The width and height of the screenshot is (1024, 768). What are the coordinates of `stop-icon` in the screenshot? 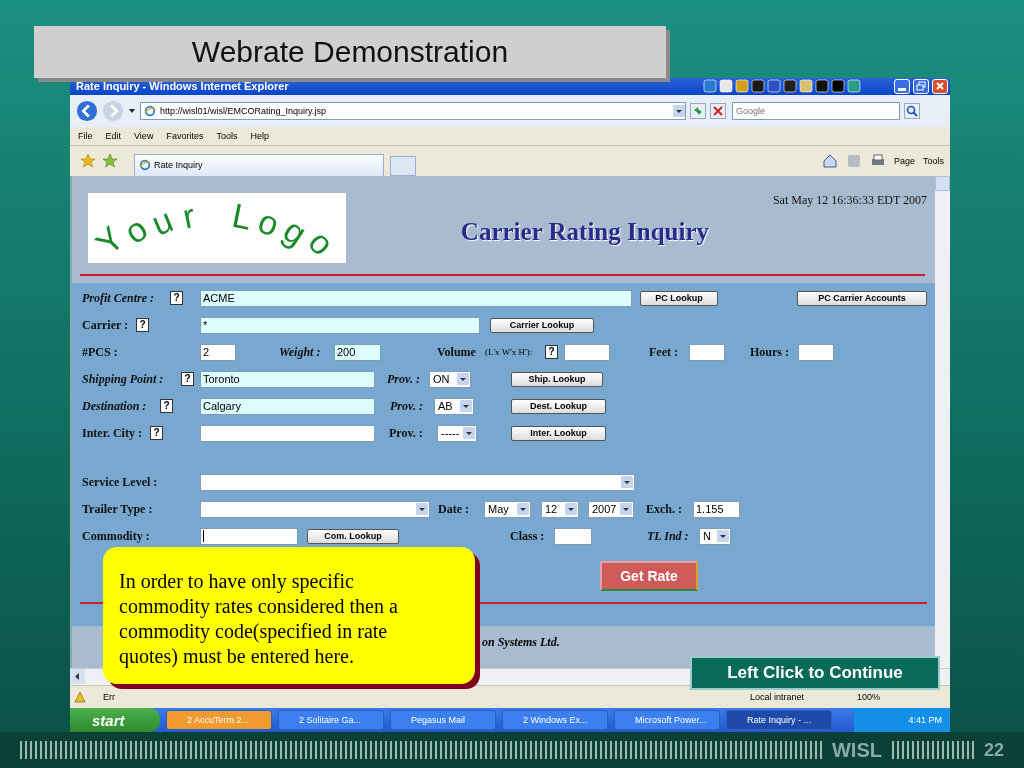 It's located at (718, 110).